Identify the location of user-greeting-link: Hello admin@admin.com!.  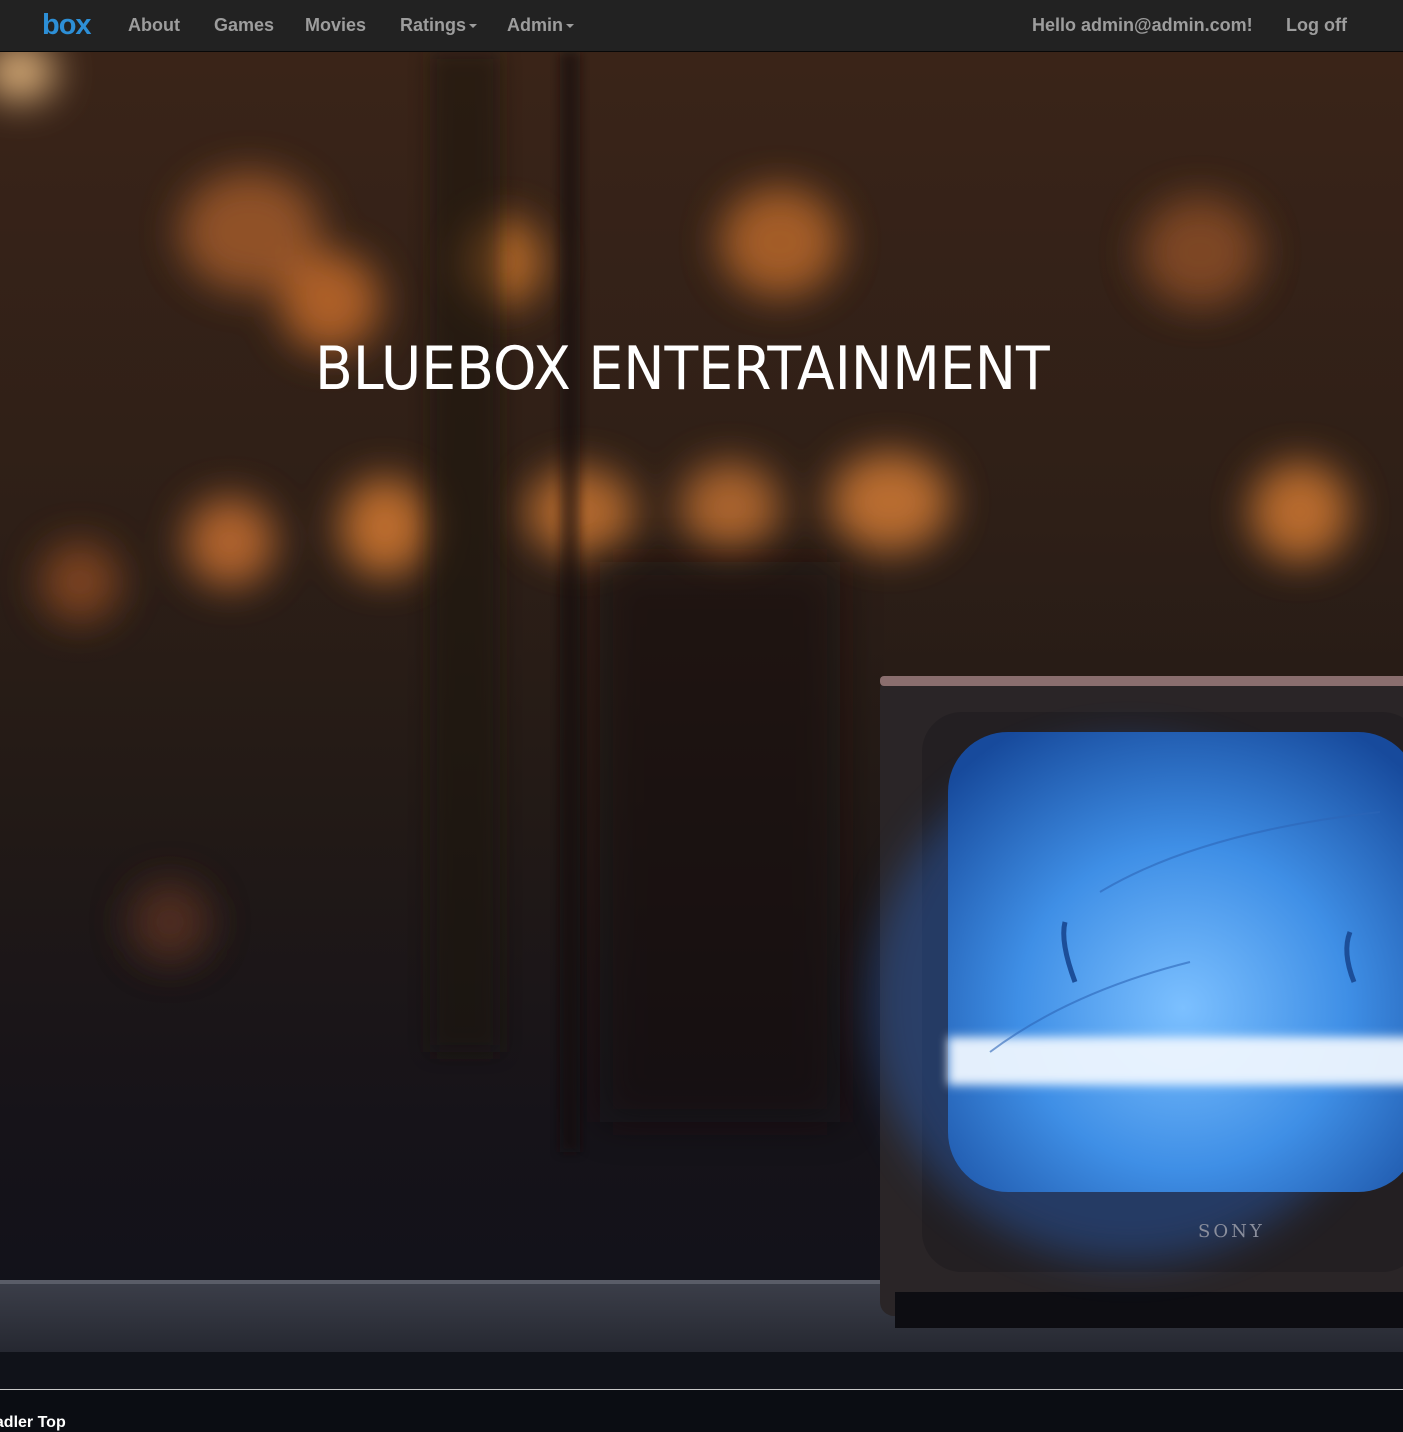
(1142, 25).